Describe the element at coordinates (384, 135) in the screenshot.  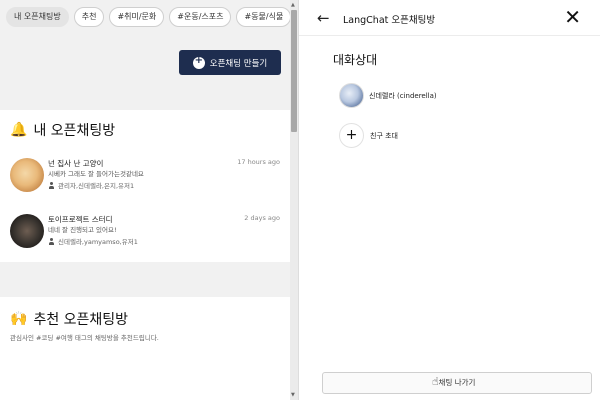
I see `invite-friend-label: 친구 초대` at that location.